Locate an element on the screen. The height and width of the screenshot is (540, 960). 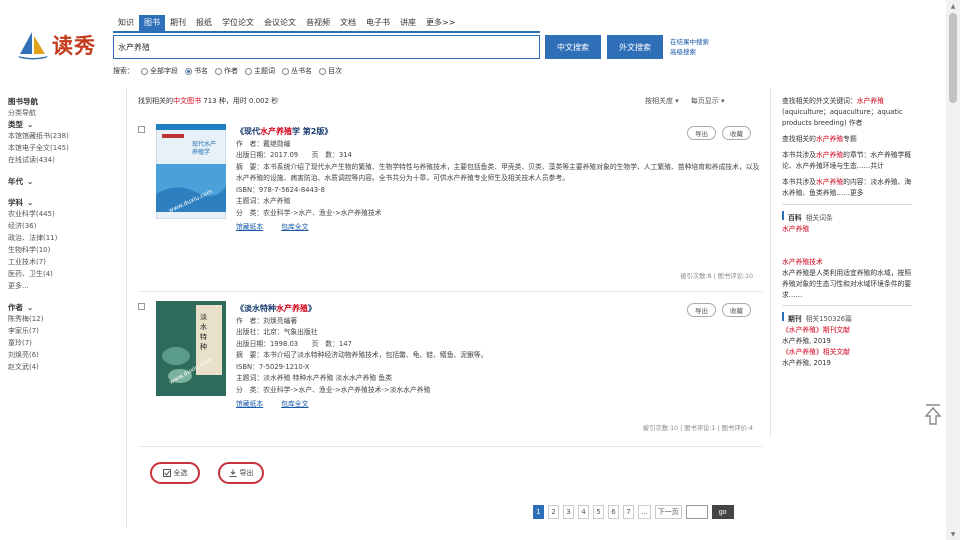
page-link: 7 is located at coordinates (628, 512).